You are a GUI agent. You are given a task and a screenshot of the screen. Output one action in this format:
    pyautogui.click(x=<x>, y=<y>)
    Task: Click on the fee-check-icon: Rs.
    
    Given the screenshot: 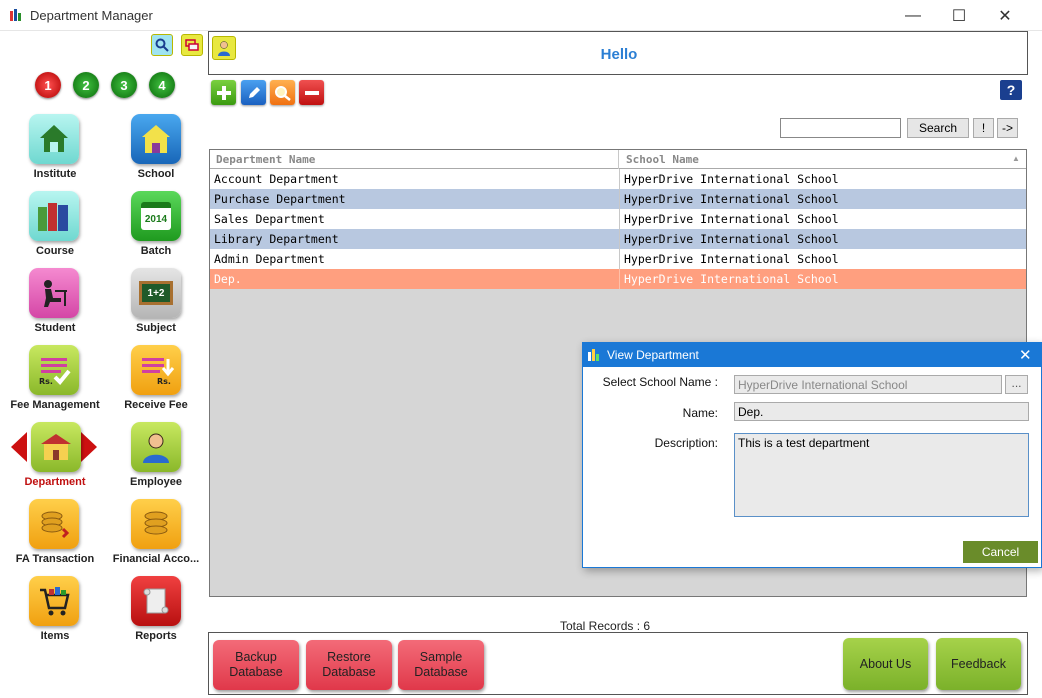 What is the action you would take?
    pyautogui.click(x=55, y=372)
    